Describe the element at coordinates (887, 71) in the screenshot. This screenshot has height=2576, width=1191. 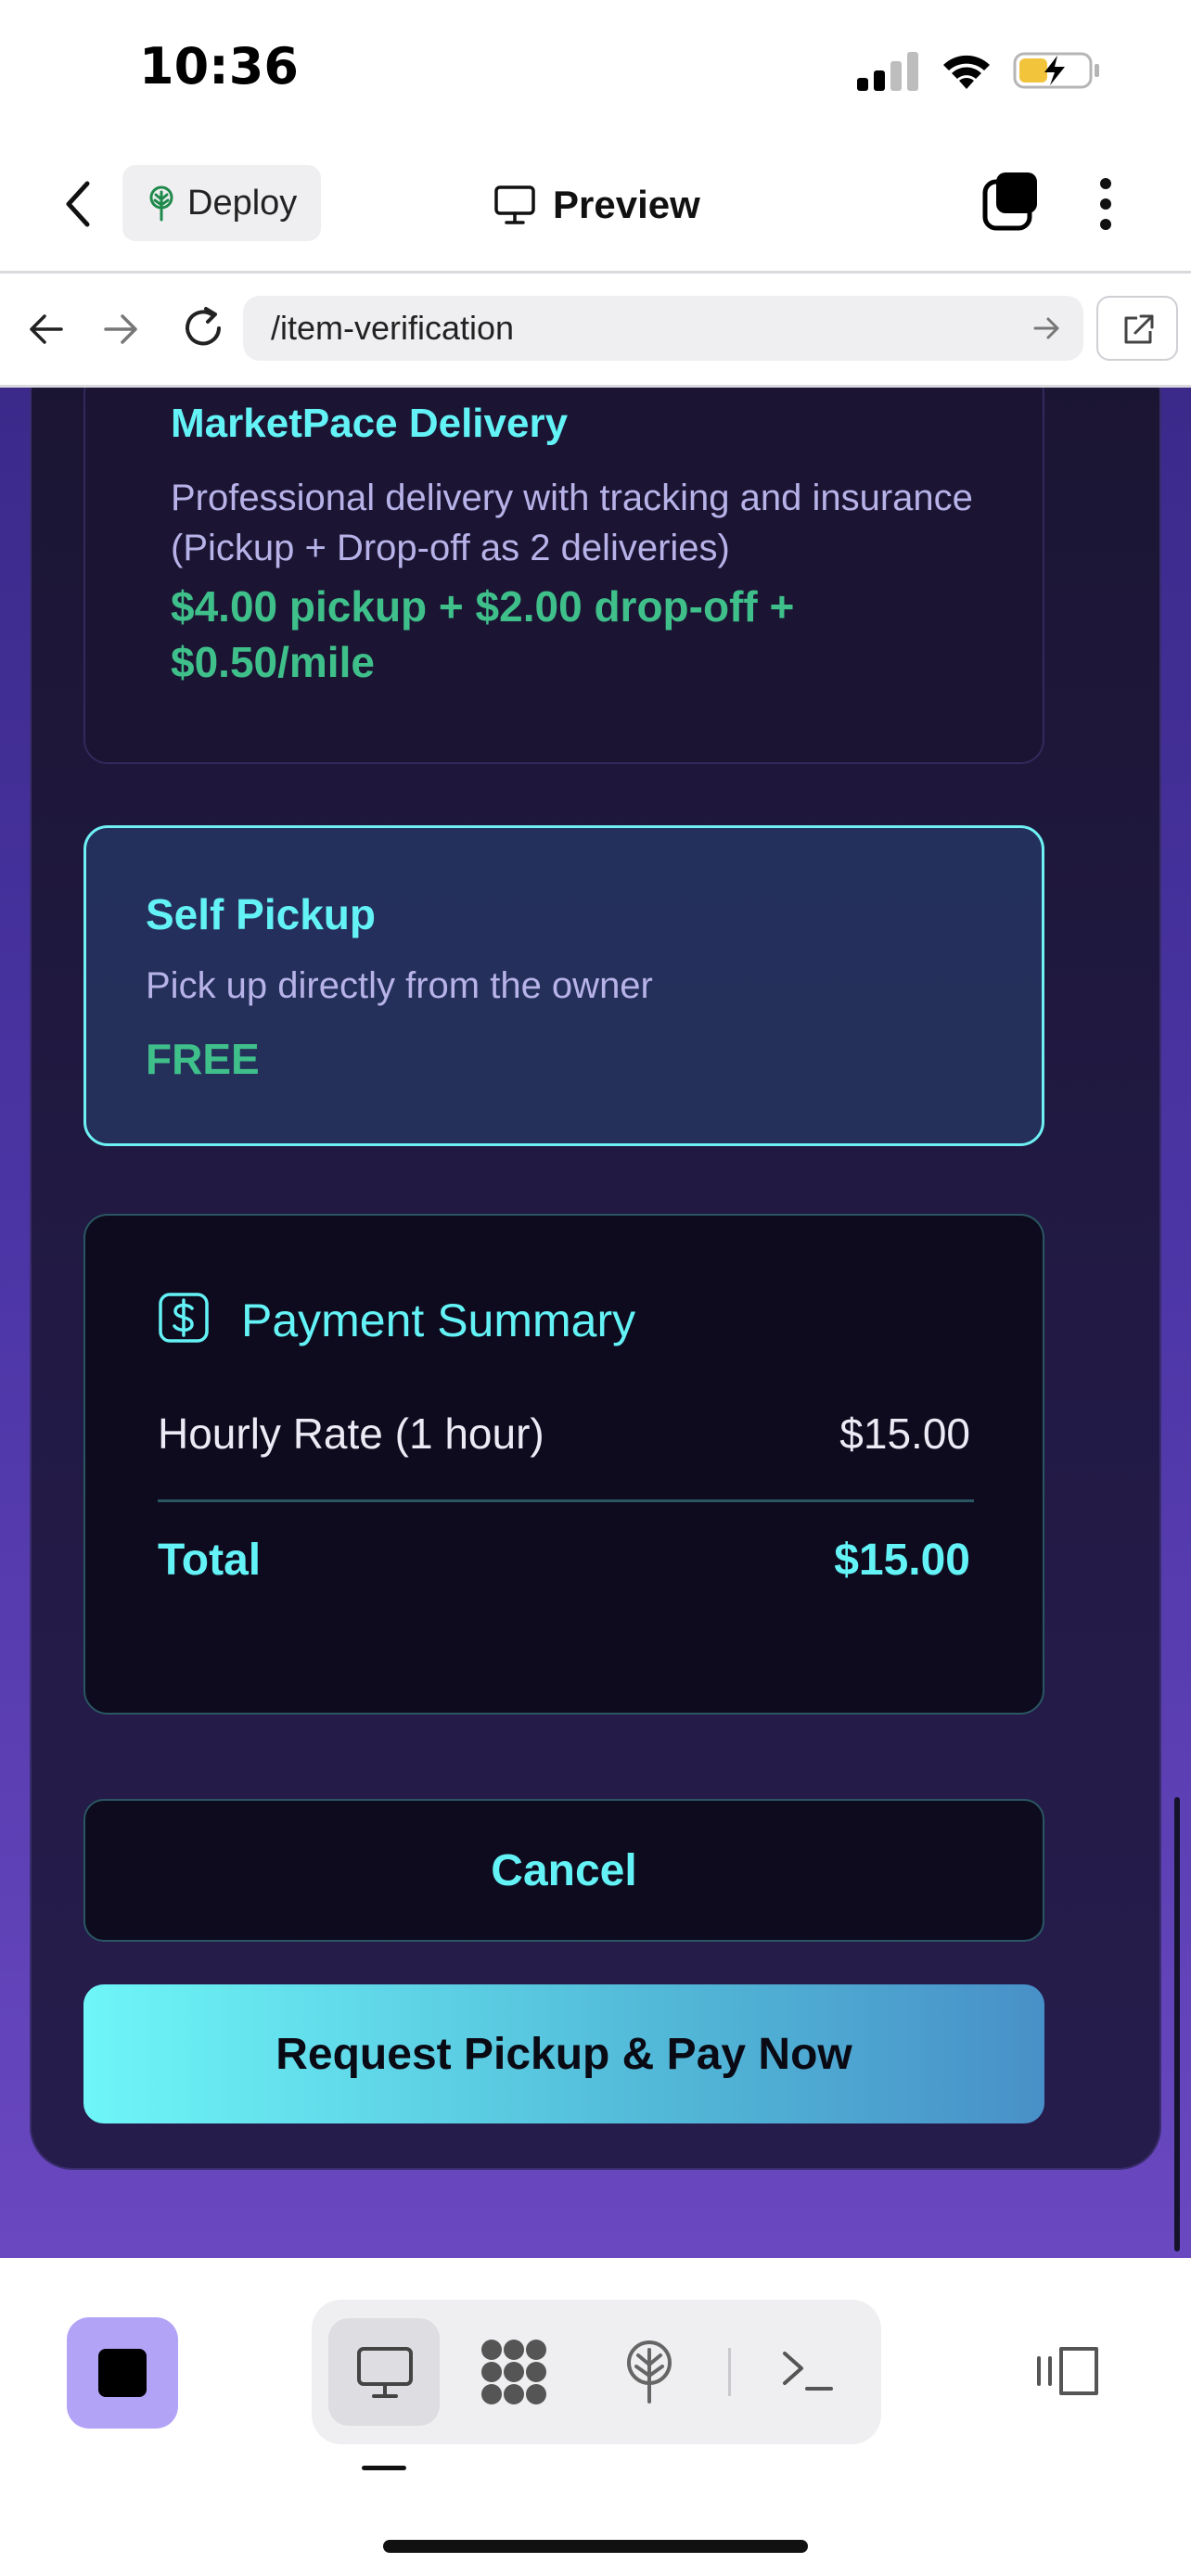
I see `cellular-signal-icon` at that location.